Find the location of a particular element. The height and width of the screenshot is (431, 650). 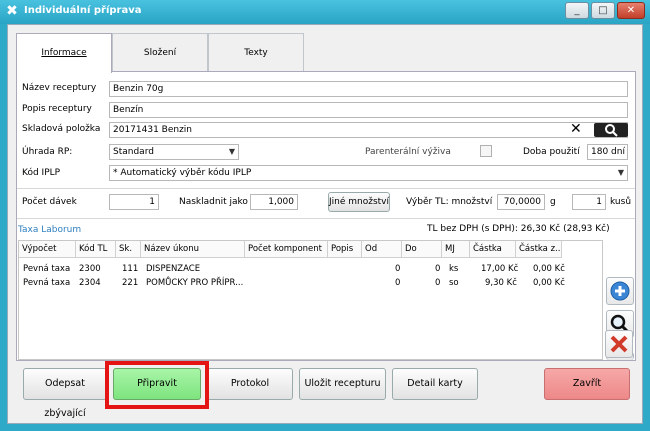

tab-informace: Informace is located at coordinates (64, 53).